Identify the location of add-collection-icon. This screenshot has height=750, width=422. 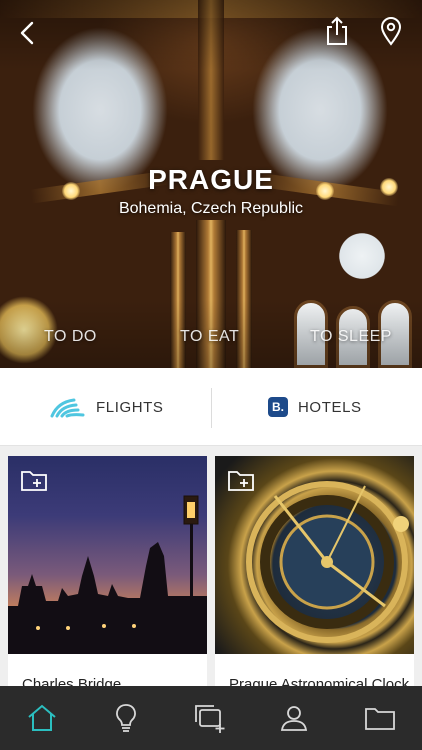
(210, 719).